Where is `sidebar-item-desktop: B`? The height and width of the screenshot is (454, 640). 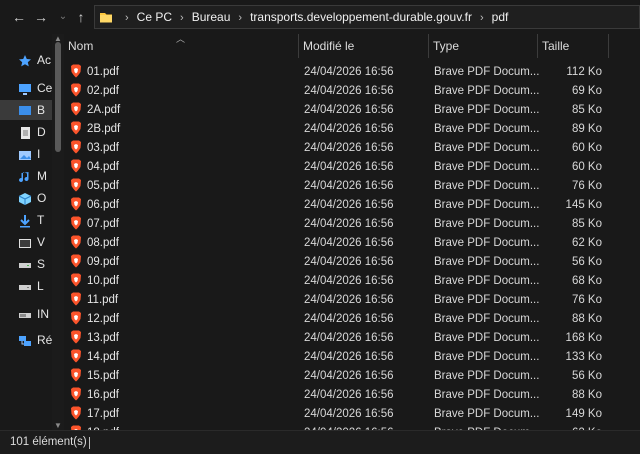 sidebar-item-desktop: B is located at coordinates (26, 110).